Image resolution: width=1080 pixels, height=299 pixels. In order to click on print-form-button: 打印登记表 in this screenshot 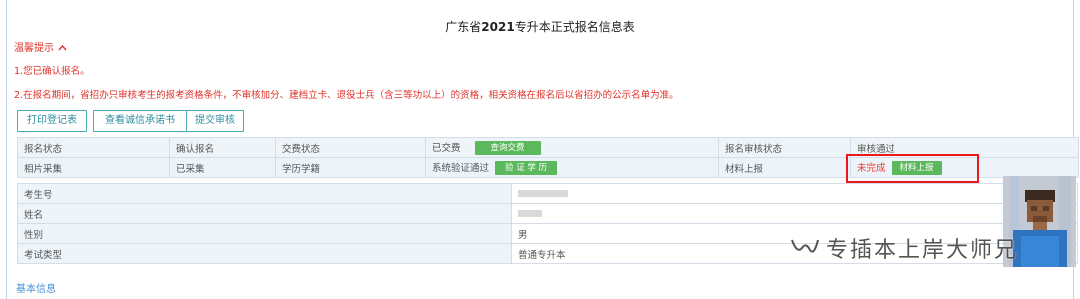, I will do `click(52, 121)`.